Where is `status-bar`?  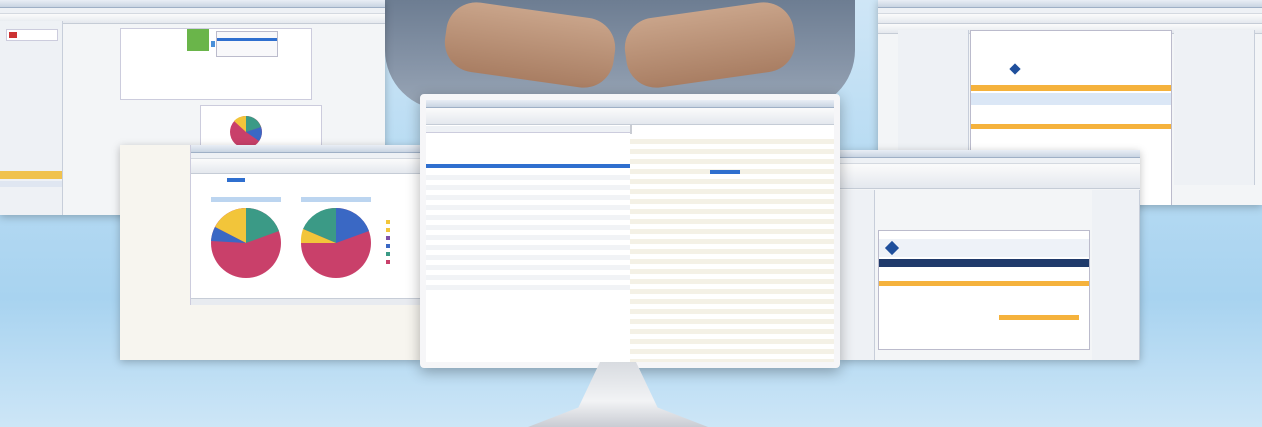 status-bar is located at coordinates (305, 301).